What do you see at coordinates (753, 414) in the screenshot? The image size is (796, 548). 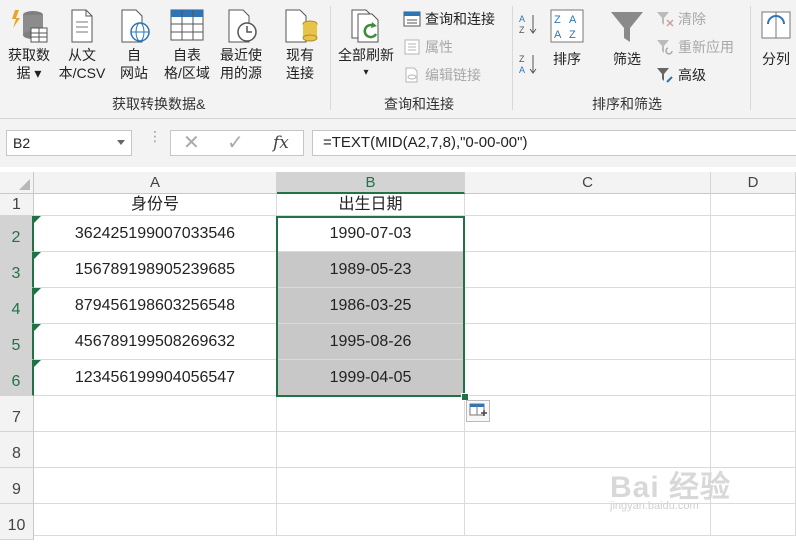 I see `cell-d7` at bounding box center [753, 414].